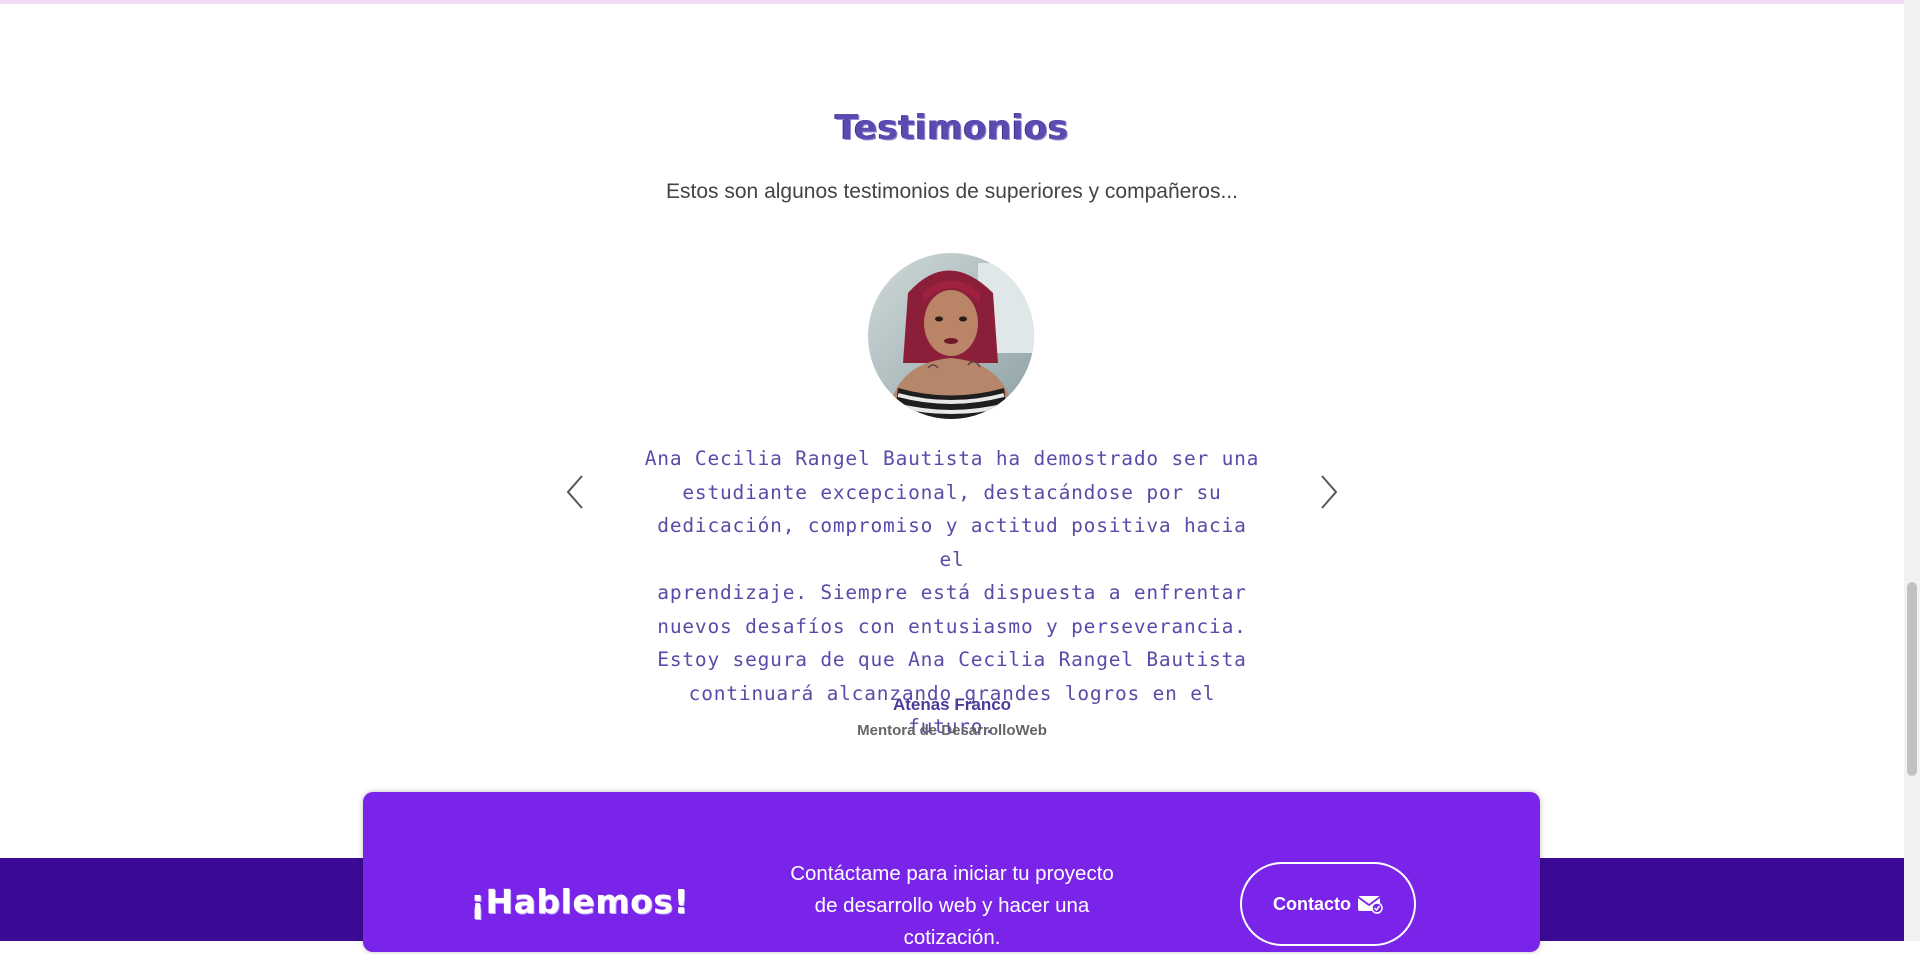 This screenshot has width=1920, height=954. Describe the element at coordinates (1370, 905) in the screenshot. I see `mail-check-icon` at that location.